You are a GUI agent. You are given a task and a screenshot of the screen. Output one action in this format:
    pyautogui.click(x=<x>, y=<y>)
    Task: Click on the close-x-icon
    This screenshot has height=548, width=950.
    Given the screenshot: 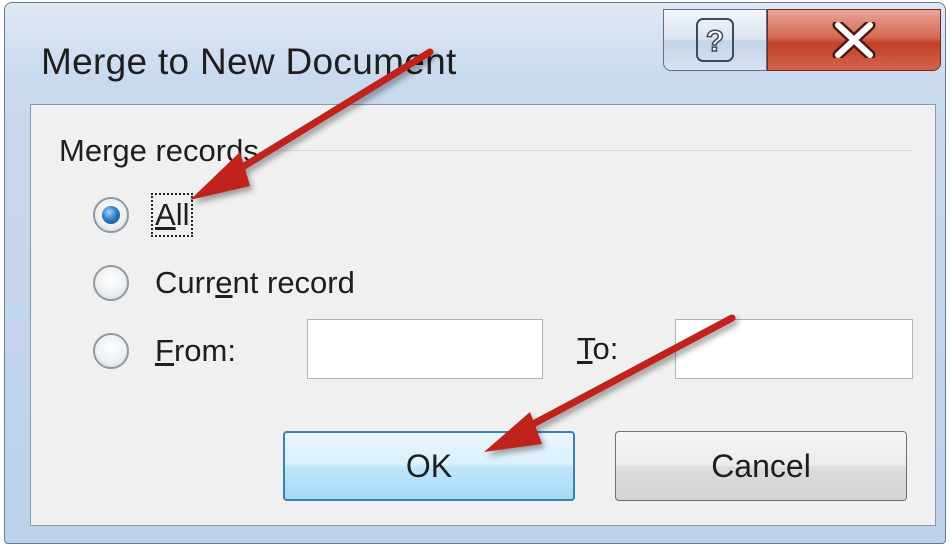 What is the action you would take?
    pyautogui.click(x=854, y=40)
    